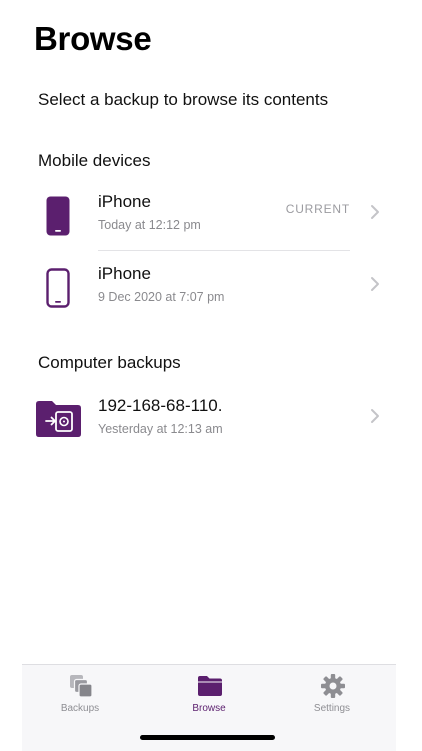  Describe the element at coordinates (160, 429) in the screenshot. I see `backup-date: Yesterday at 12:13 am` at that location.